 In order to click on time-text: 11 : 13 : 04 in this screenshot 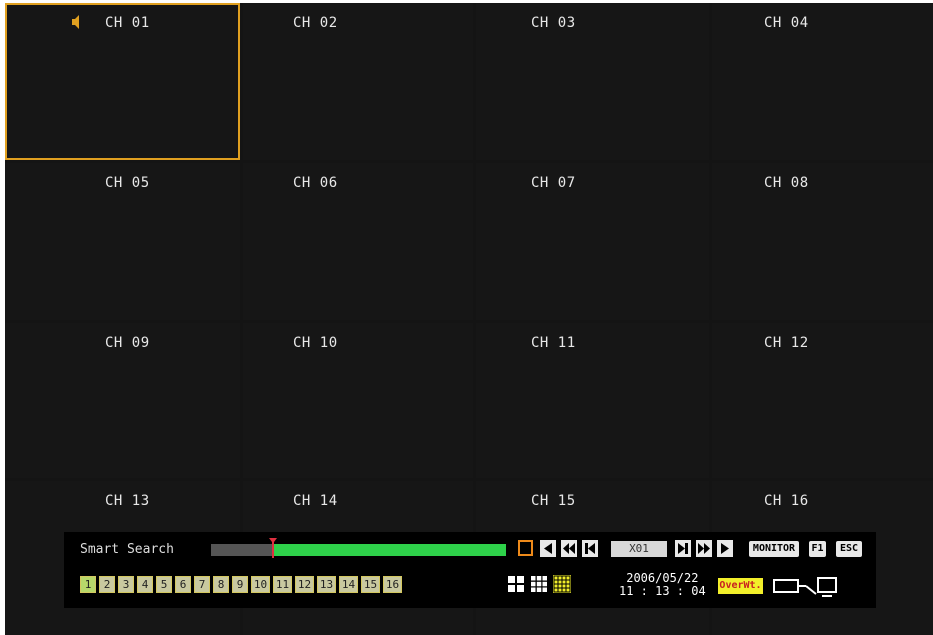, I will do `click(662, 591)`.